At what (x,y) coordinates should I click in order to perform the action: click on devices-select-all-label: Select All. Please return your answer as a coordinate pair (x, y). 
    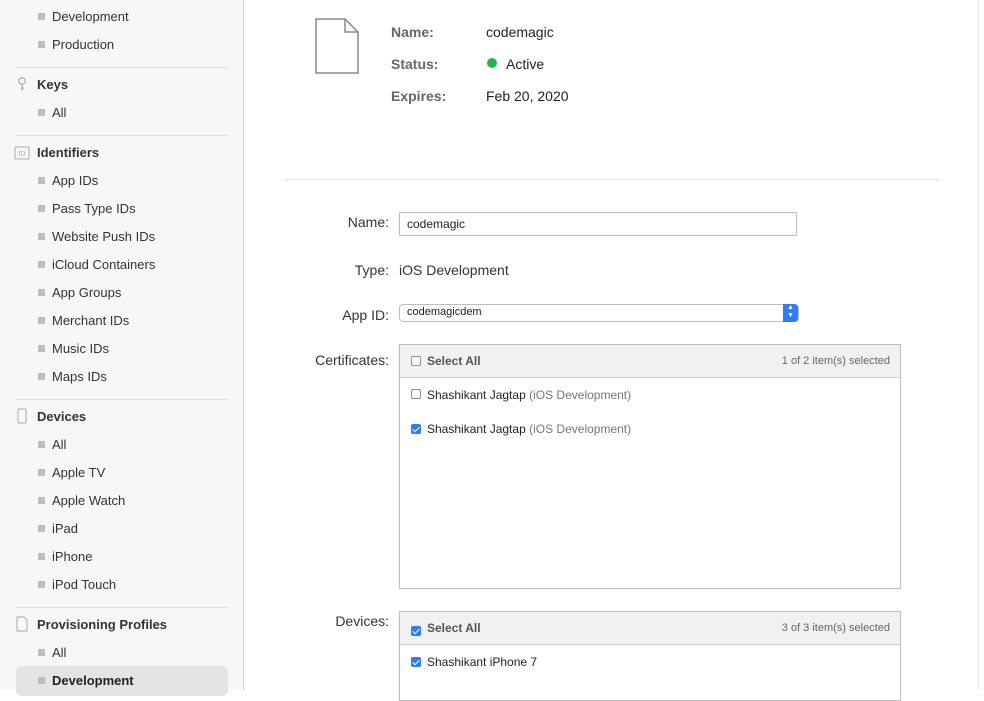
    Looking at the image, I should click on (454, 628).